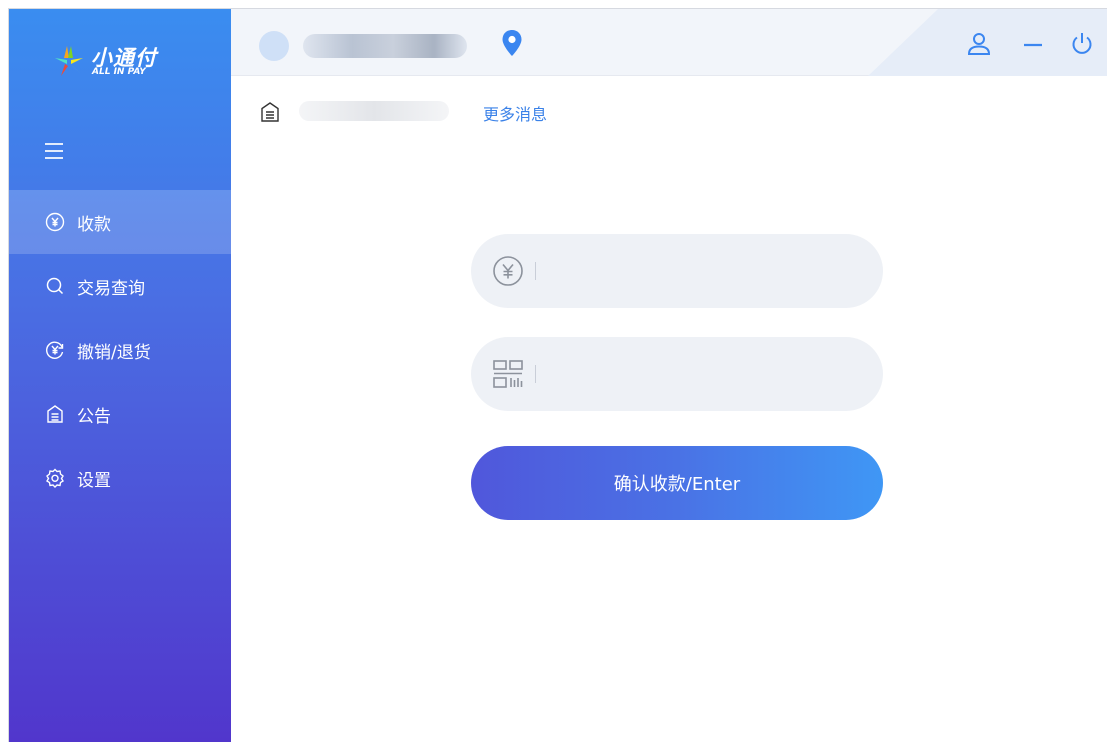 This screenshot has width=1107, height=742. I want to click on sidebar-item-label: 公告, so click(94, 416).